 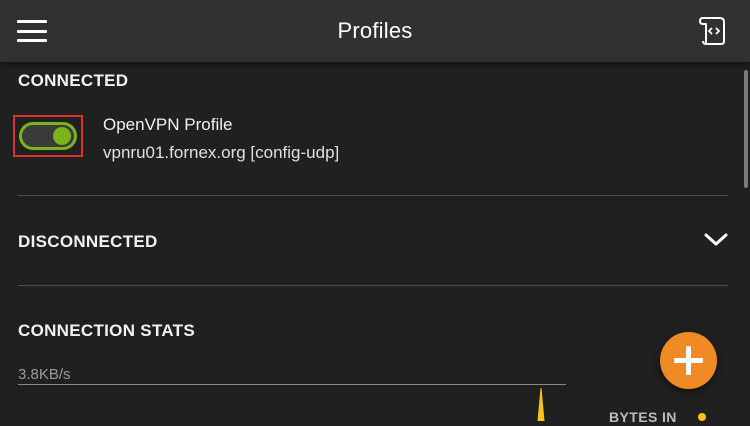 What do you see at coordinates (643, 417) in the screenshot?
I see `bytes-in-legend-label: BYTES IN` at bounding box center [643, 417].